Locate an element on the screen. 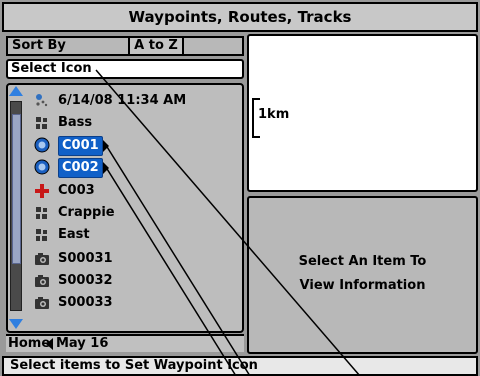 The image size is (480, 376). list-item-label: C001 is located at coordinates (80, 146).